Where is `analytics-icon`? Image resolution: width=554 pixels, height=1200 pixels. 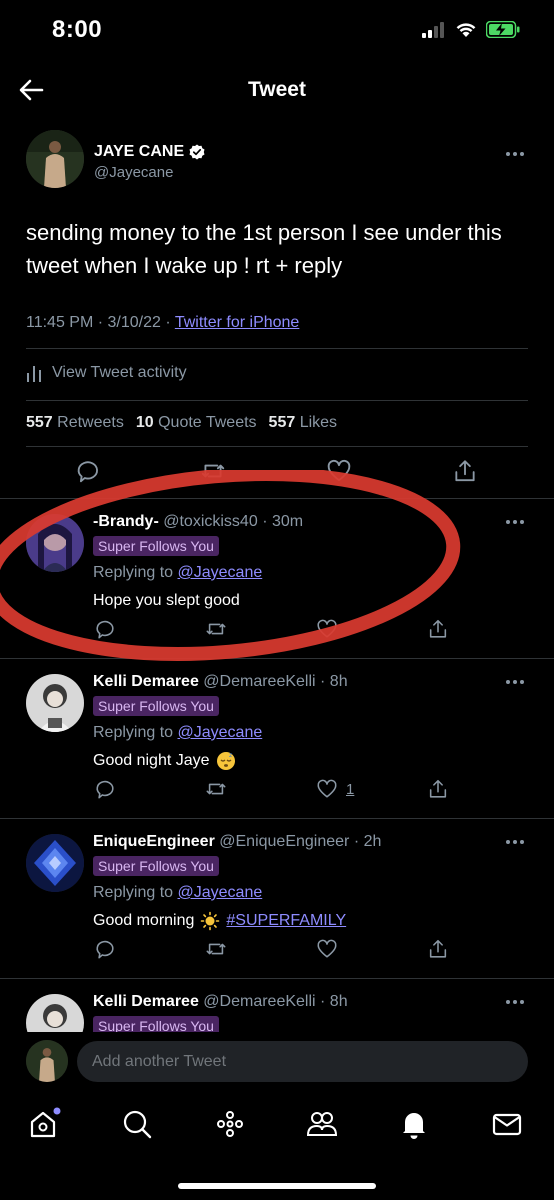
analytics-icon is located at coordinates (34, 374).